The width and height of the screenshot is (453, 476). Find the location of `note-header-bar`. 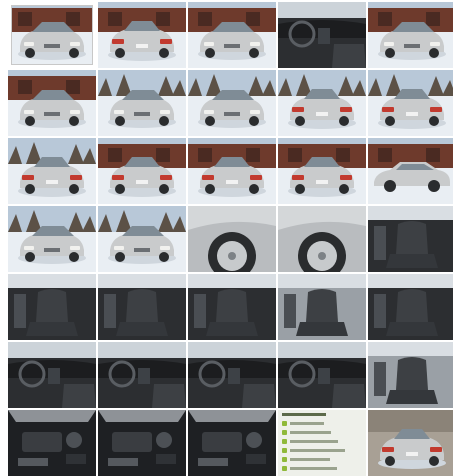

note-header-bar is located at coordinates (304, 414).